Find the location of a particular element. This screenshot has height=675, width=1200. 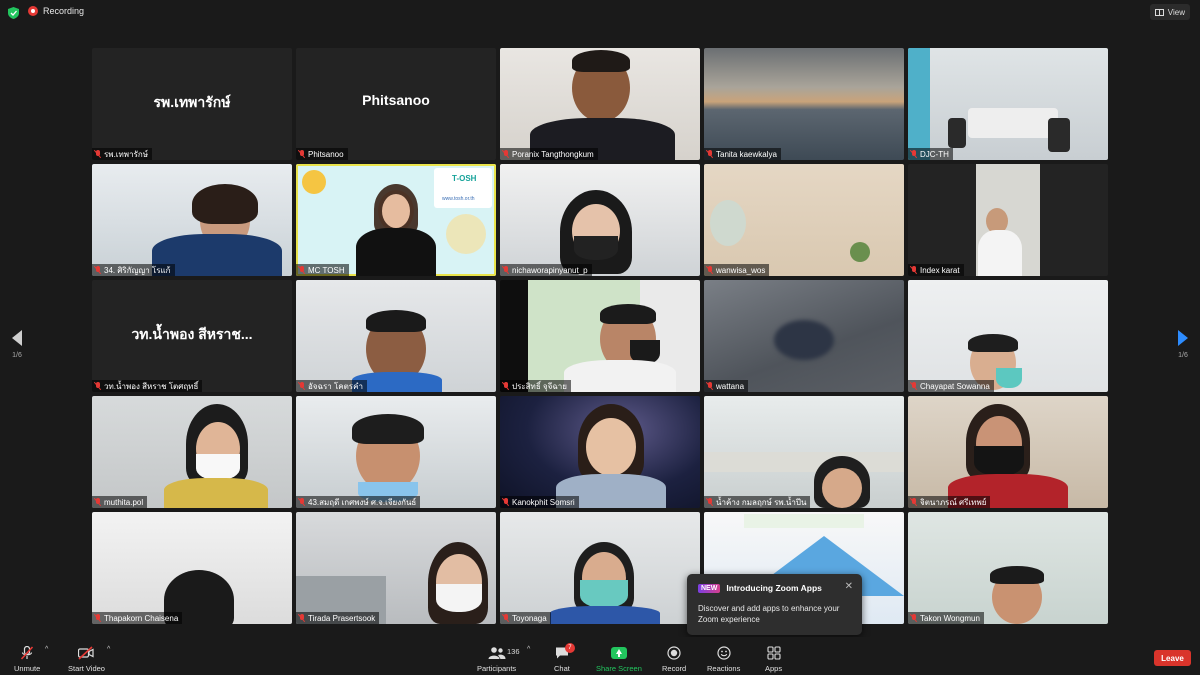

reactions-button: Reactions is located at coordinates (723, 657).